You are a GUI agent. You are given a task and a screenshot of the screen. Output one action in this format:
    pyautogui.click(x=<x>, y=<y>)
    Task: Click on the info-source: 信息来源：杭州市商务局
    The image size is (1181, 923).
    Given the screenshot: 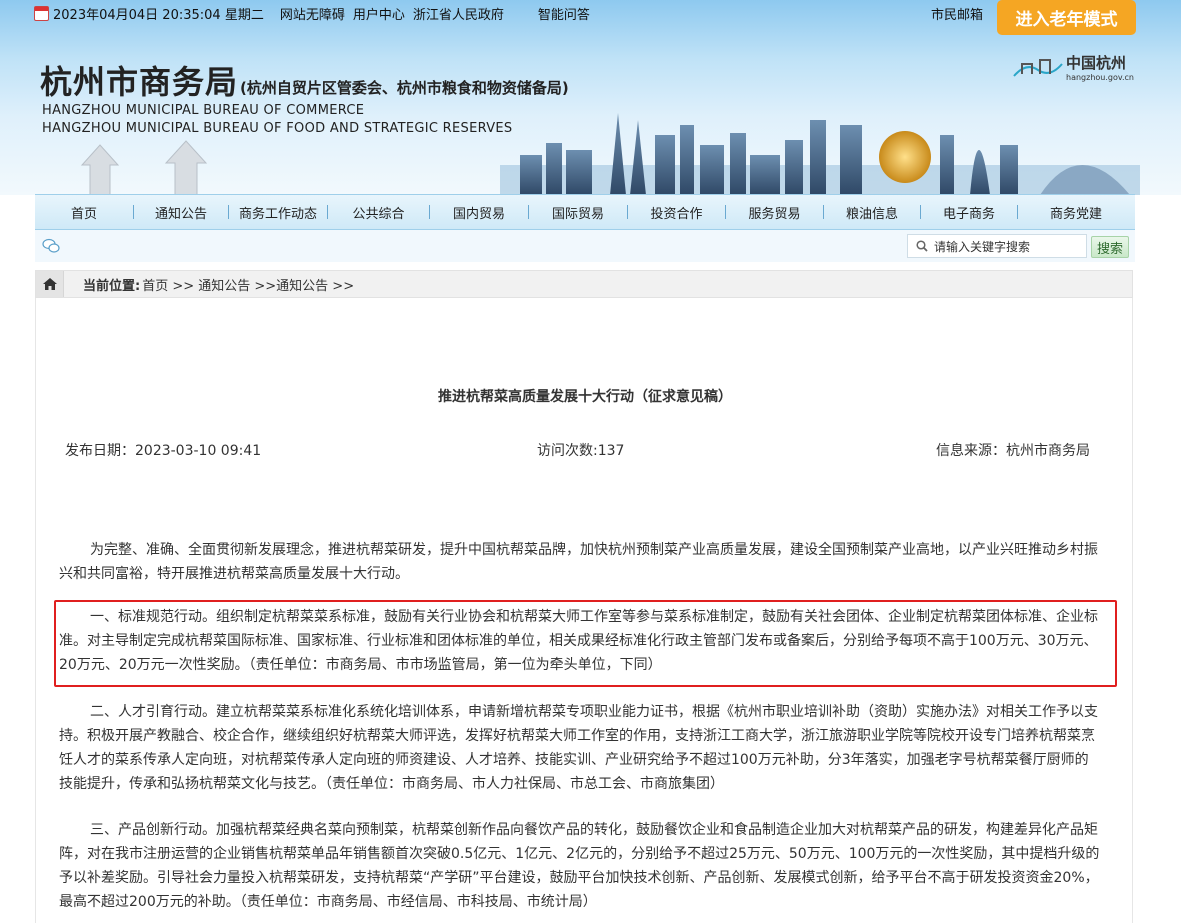 What is the action you would take?
    pyautogui.click(x=1013, y=451)
    